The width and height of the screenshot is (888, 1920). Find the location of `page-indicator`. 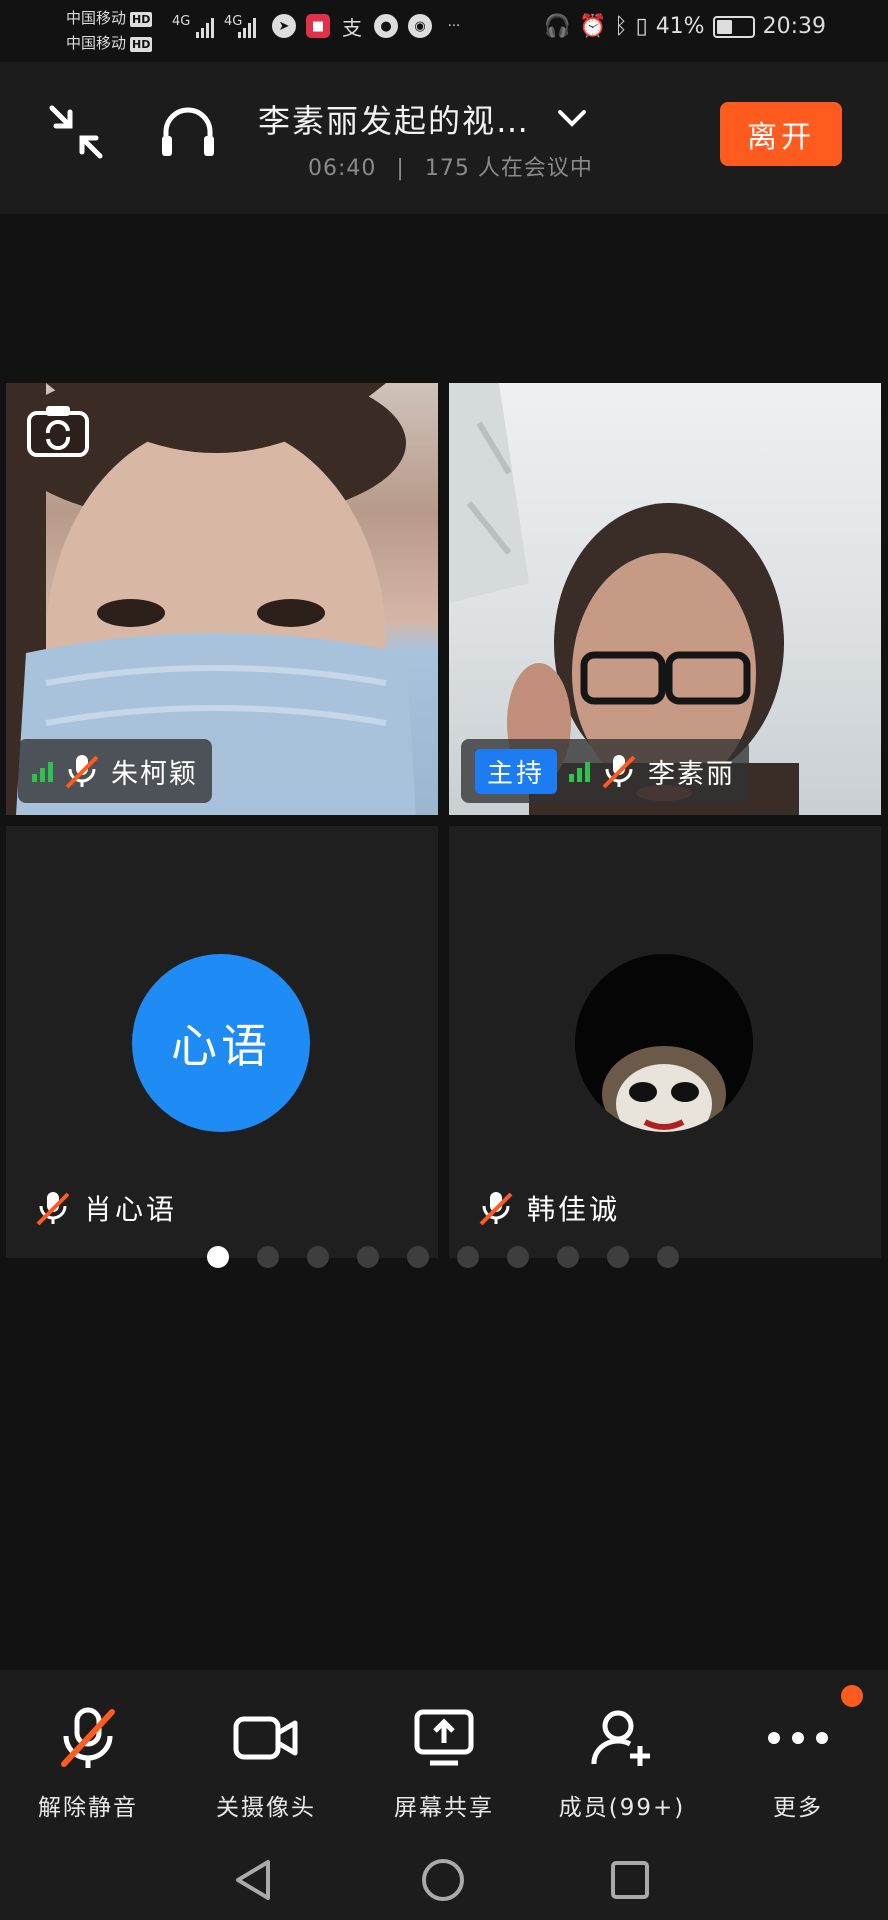

page-indicator is located at coordinates (443, 1257).